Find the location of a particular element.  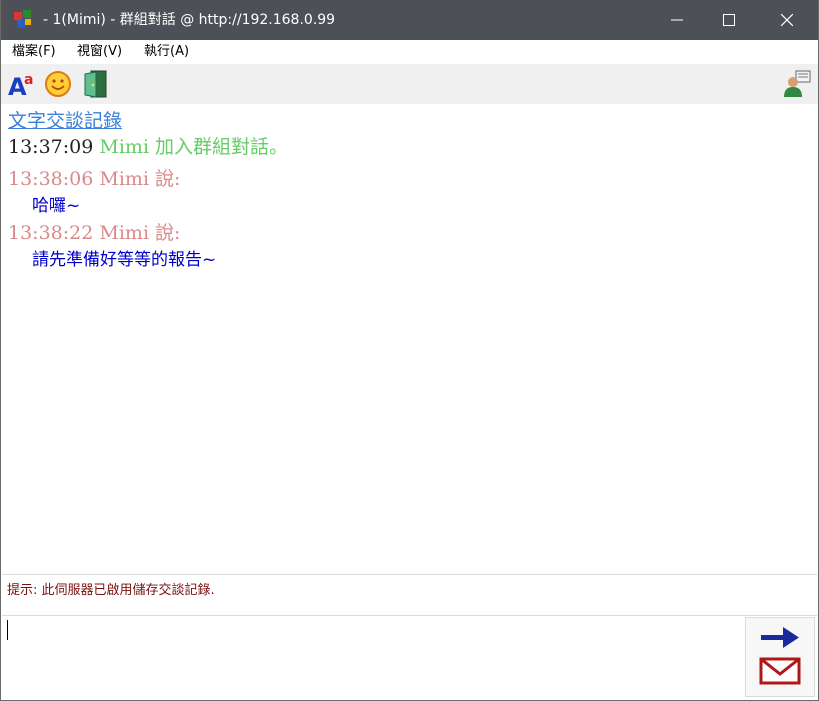

chat-message: 請先準備好等等的報告~ is located at coordinates (124, 260).